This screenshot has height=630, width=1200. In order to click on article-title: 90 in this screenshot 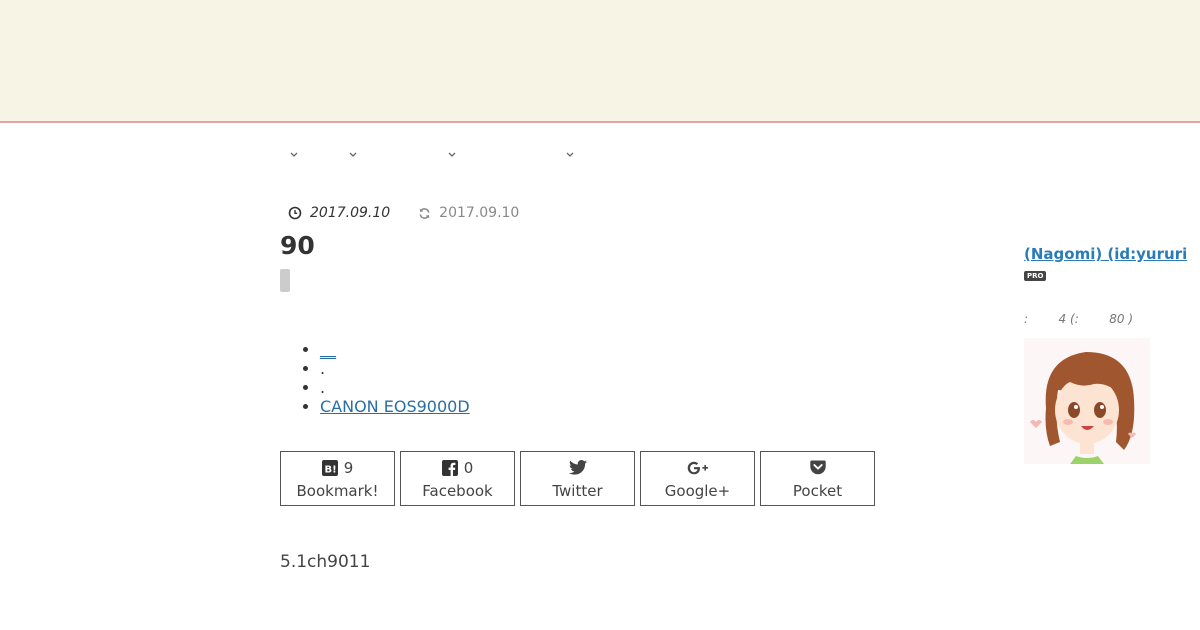, I will do `click(297, 245)`.